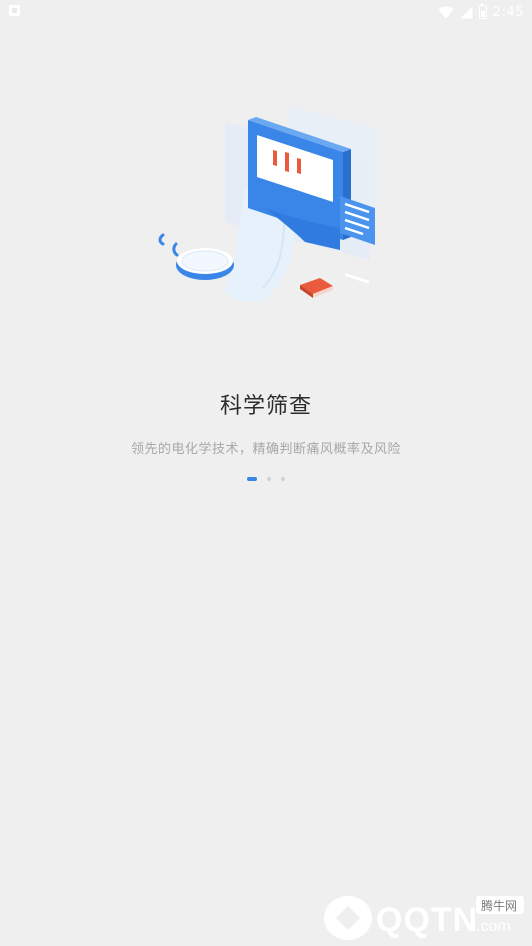 This screenshot has width=532, height=946. I want to click on svg-text: .com, so click(493, 926).